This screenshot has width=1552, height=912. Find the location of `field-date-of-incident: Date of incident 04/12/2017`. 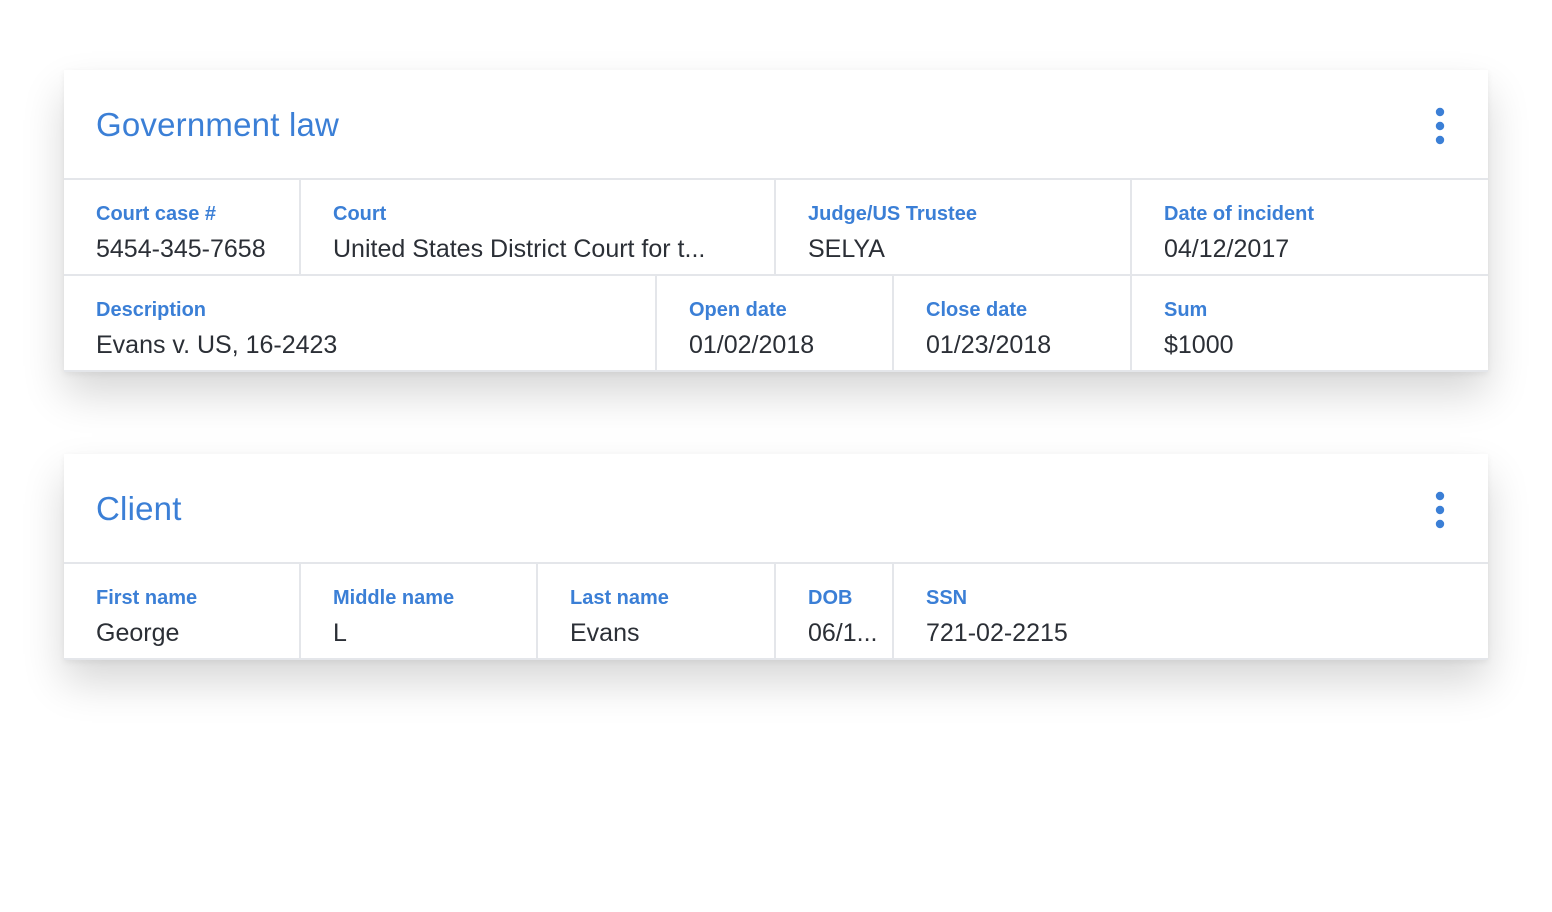

field-date-of-incident: Date of incident 04/12/2017 is located at coordinates (1310, 227).